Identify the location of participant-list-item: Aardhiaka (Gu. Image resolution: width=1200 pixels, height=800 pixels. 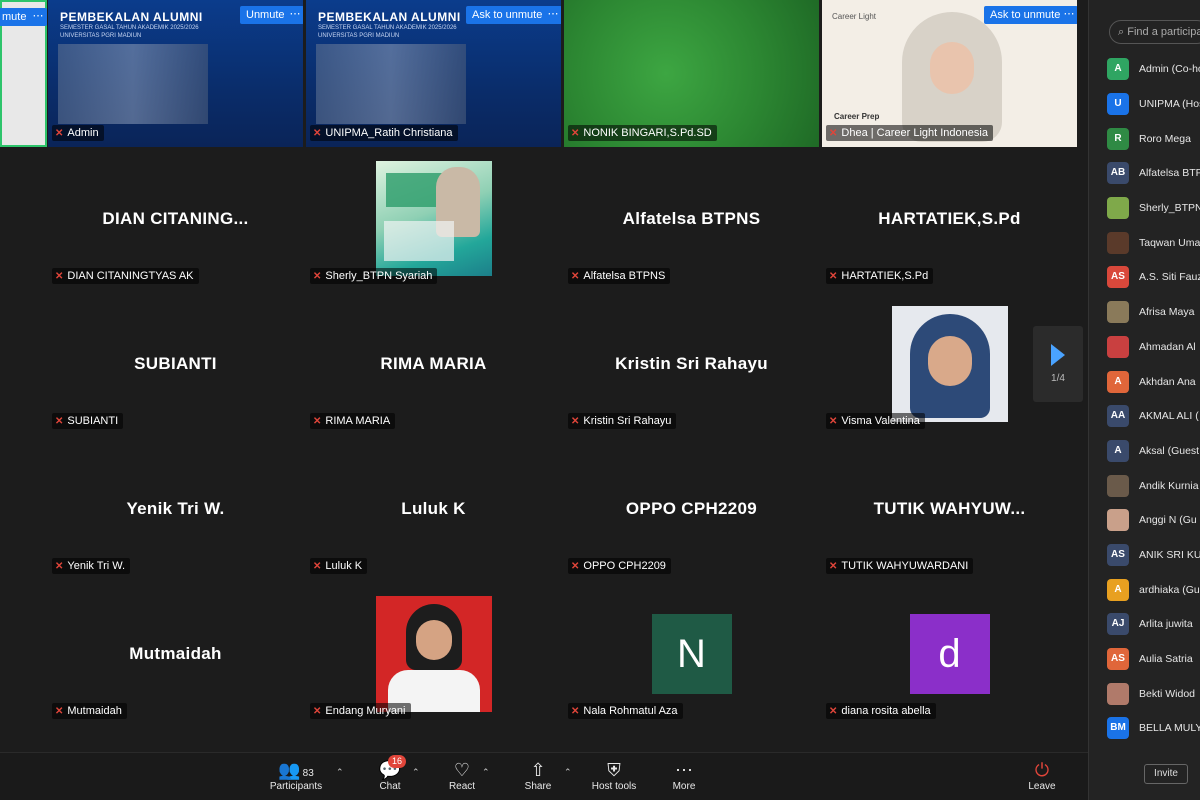
(1153, 589).